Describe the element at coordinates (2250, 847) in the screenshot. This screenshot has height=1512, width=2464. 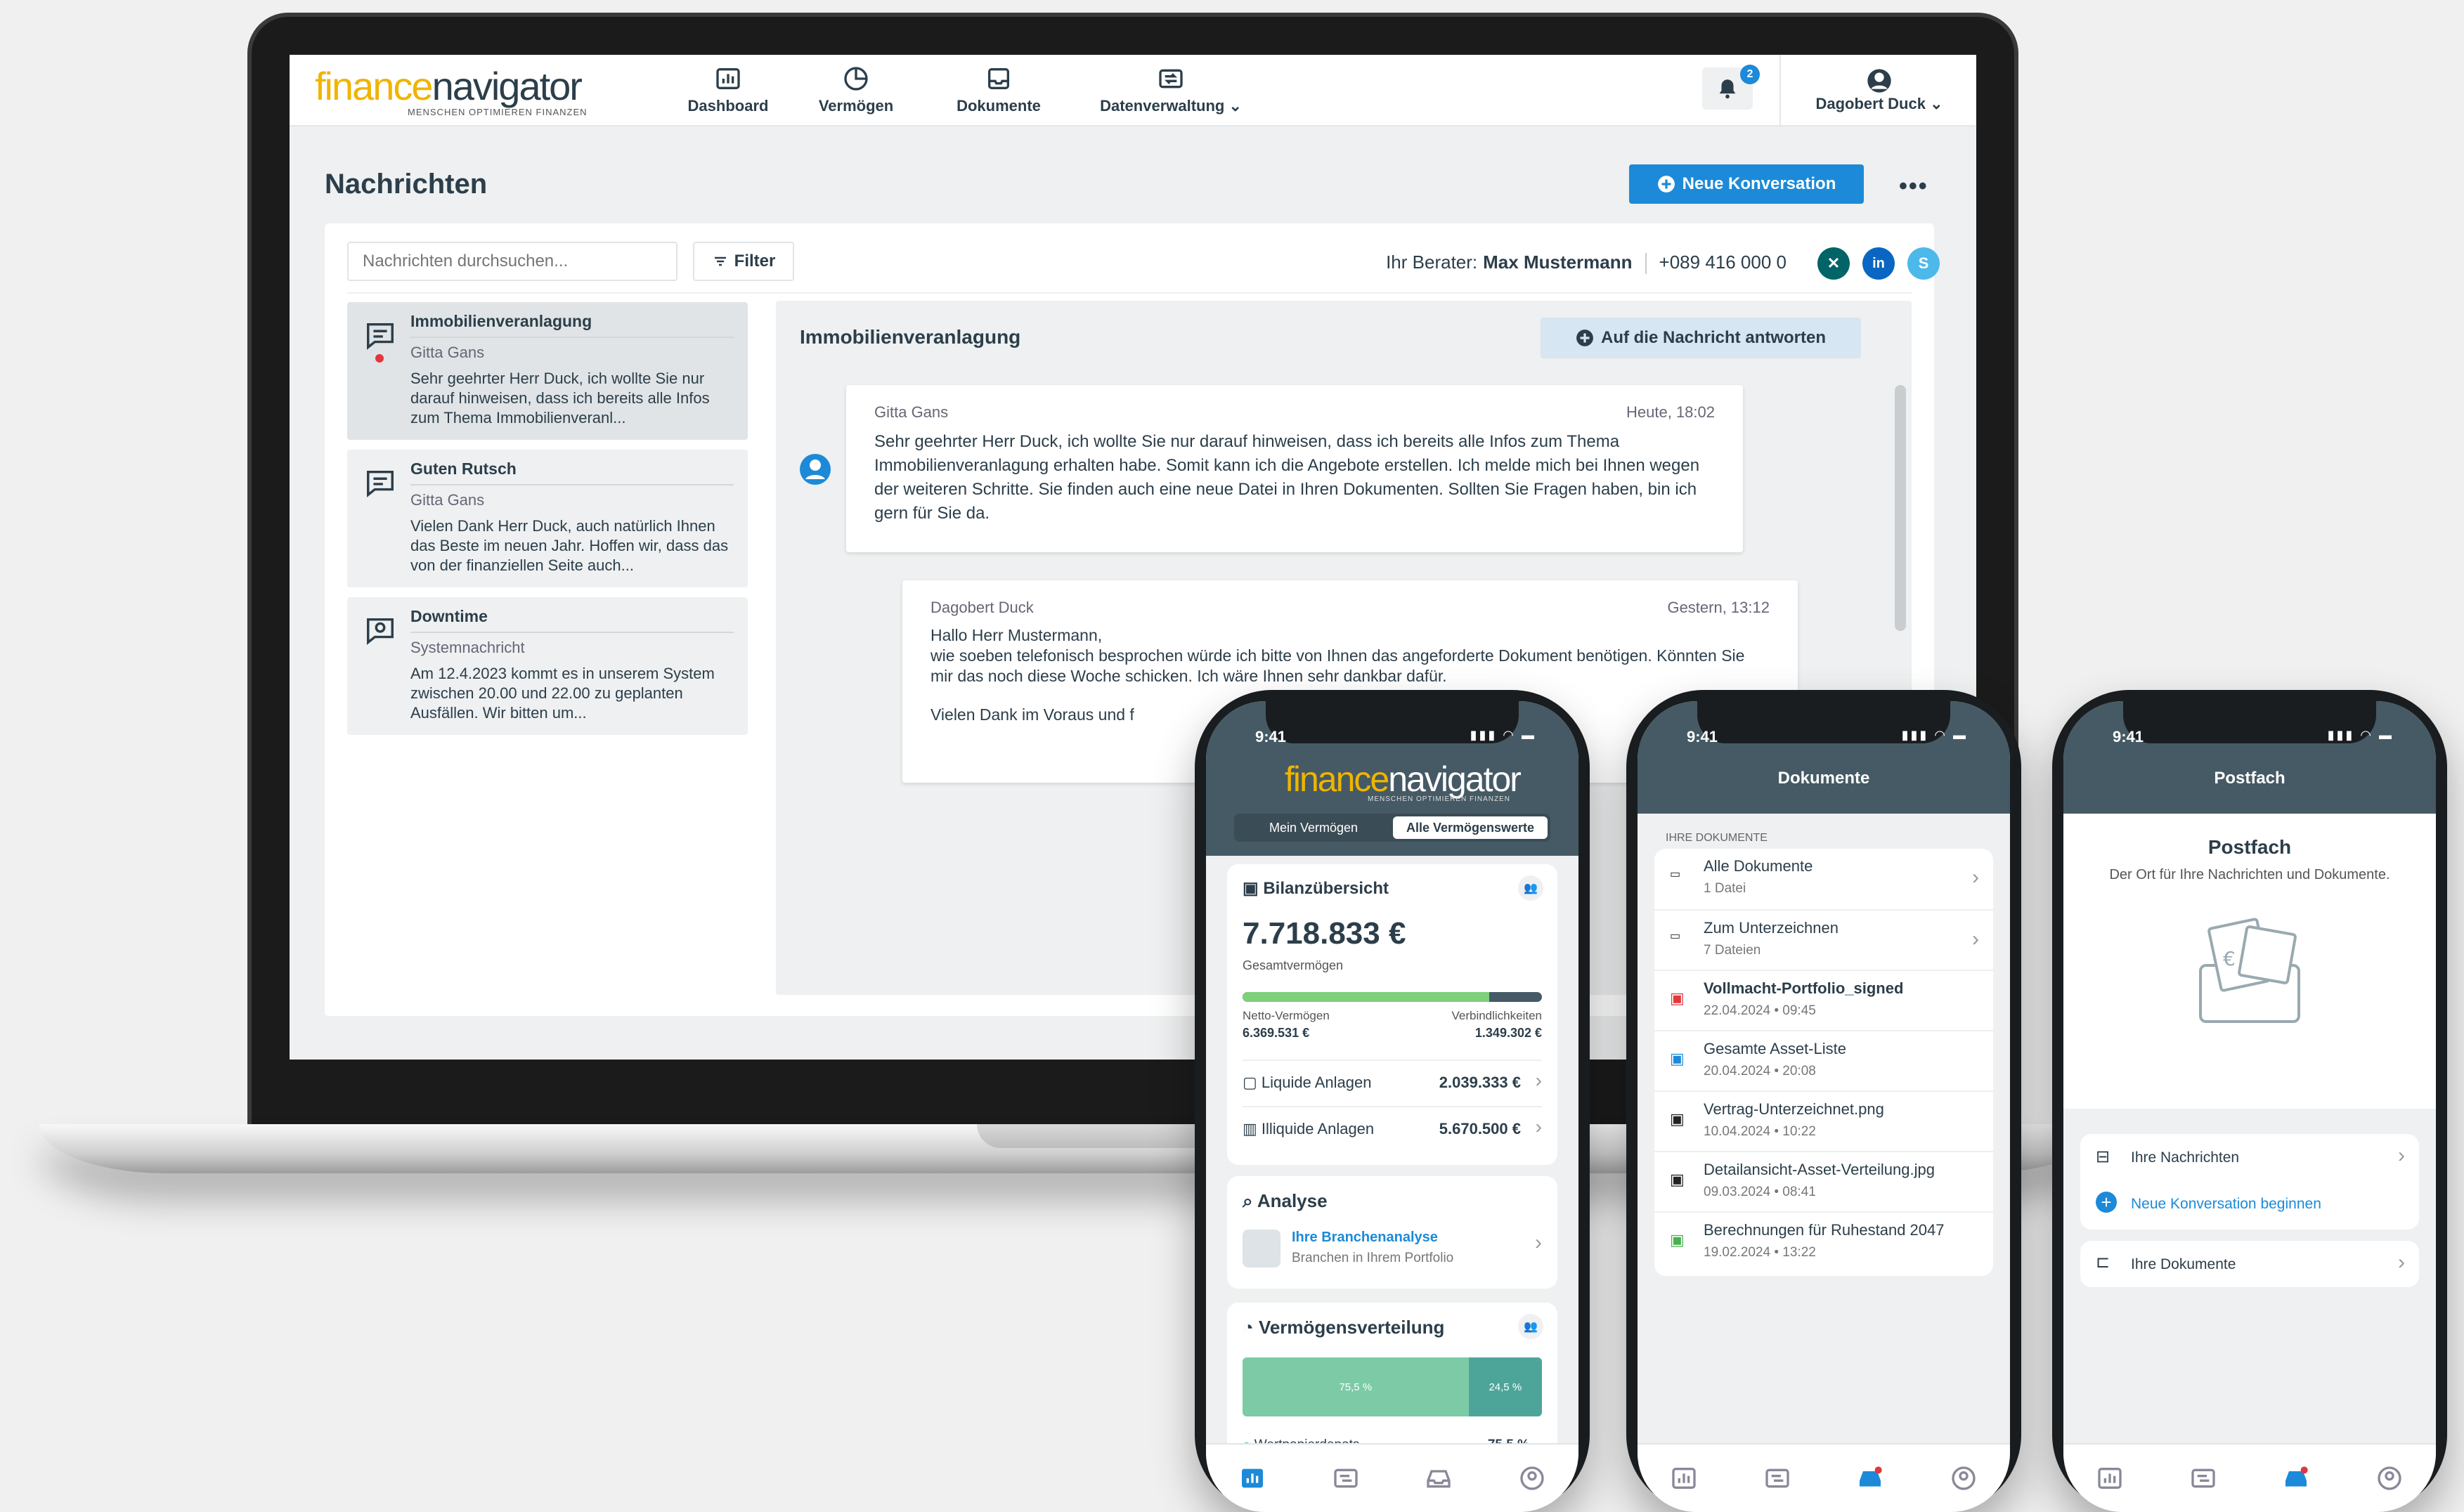
I see `inbox-heading: Postfach` at that location.